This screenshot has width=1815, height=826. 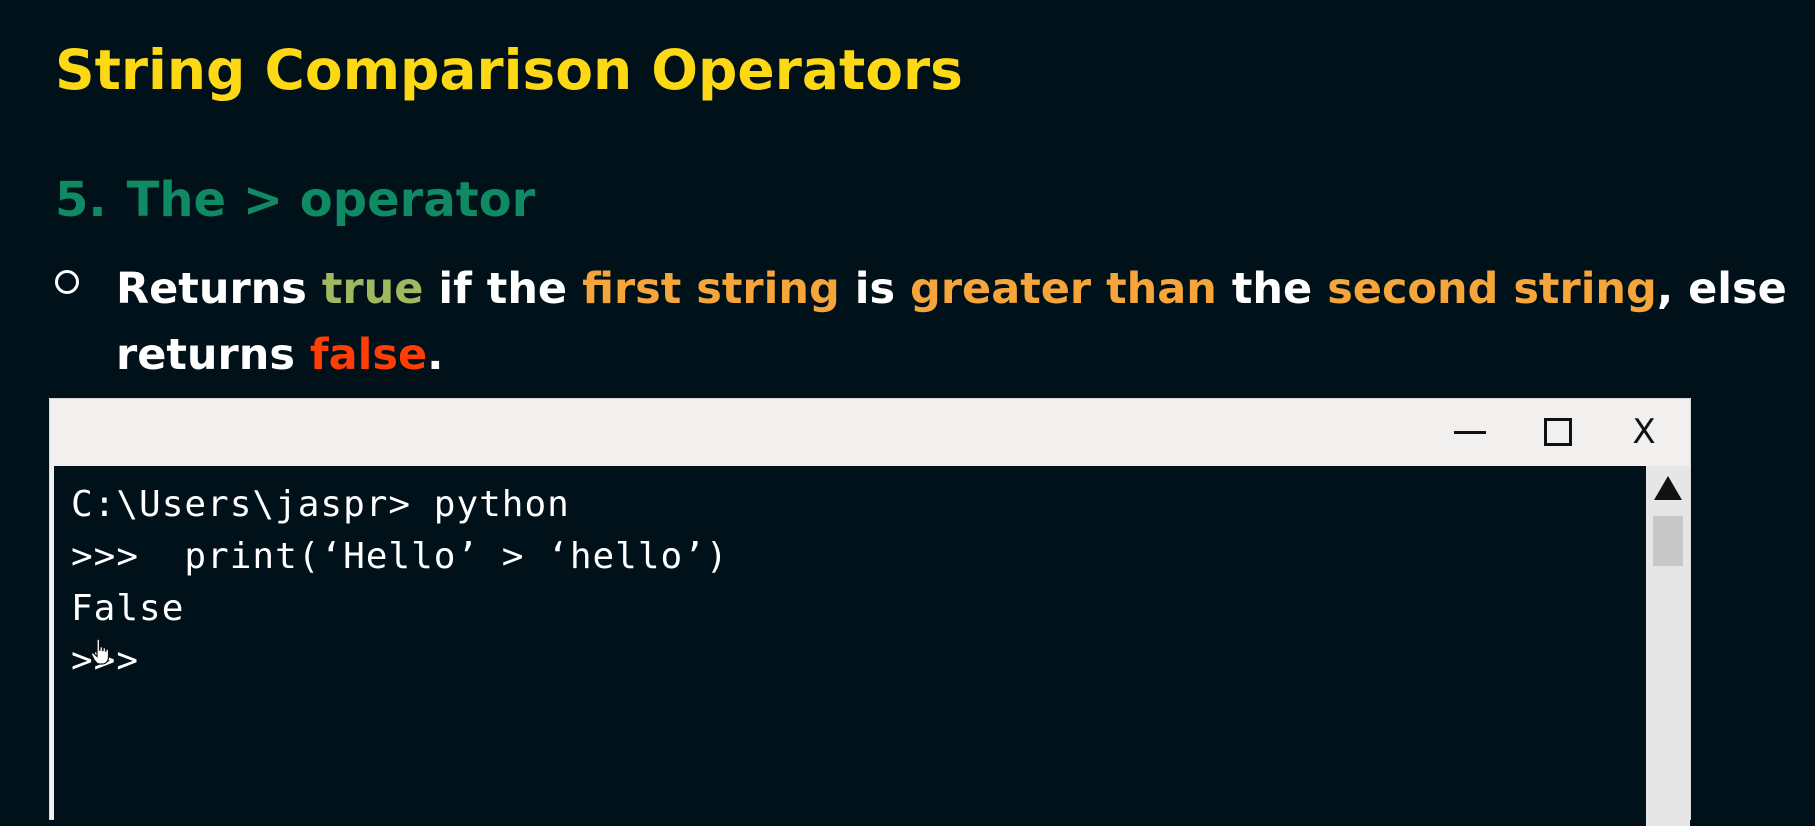 I want to click on section-heading: 5. The > operator, so click(x=295, y=200).